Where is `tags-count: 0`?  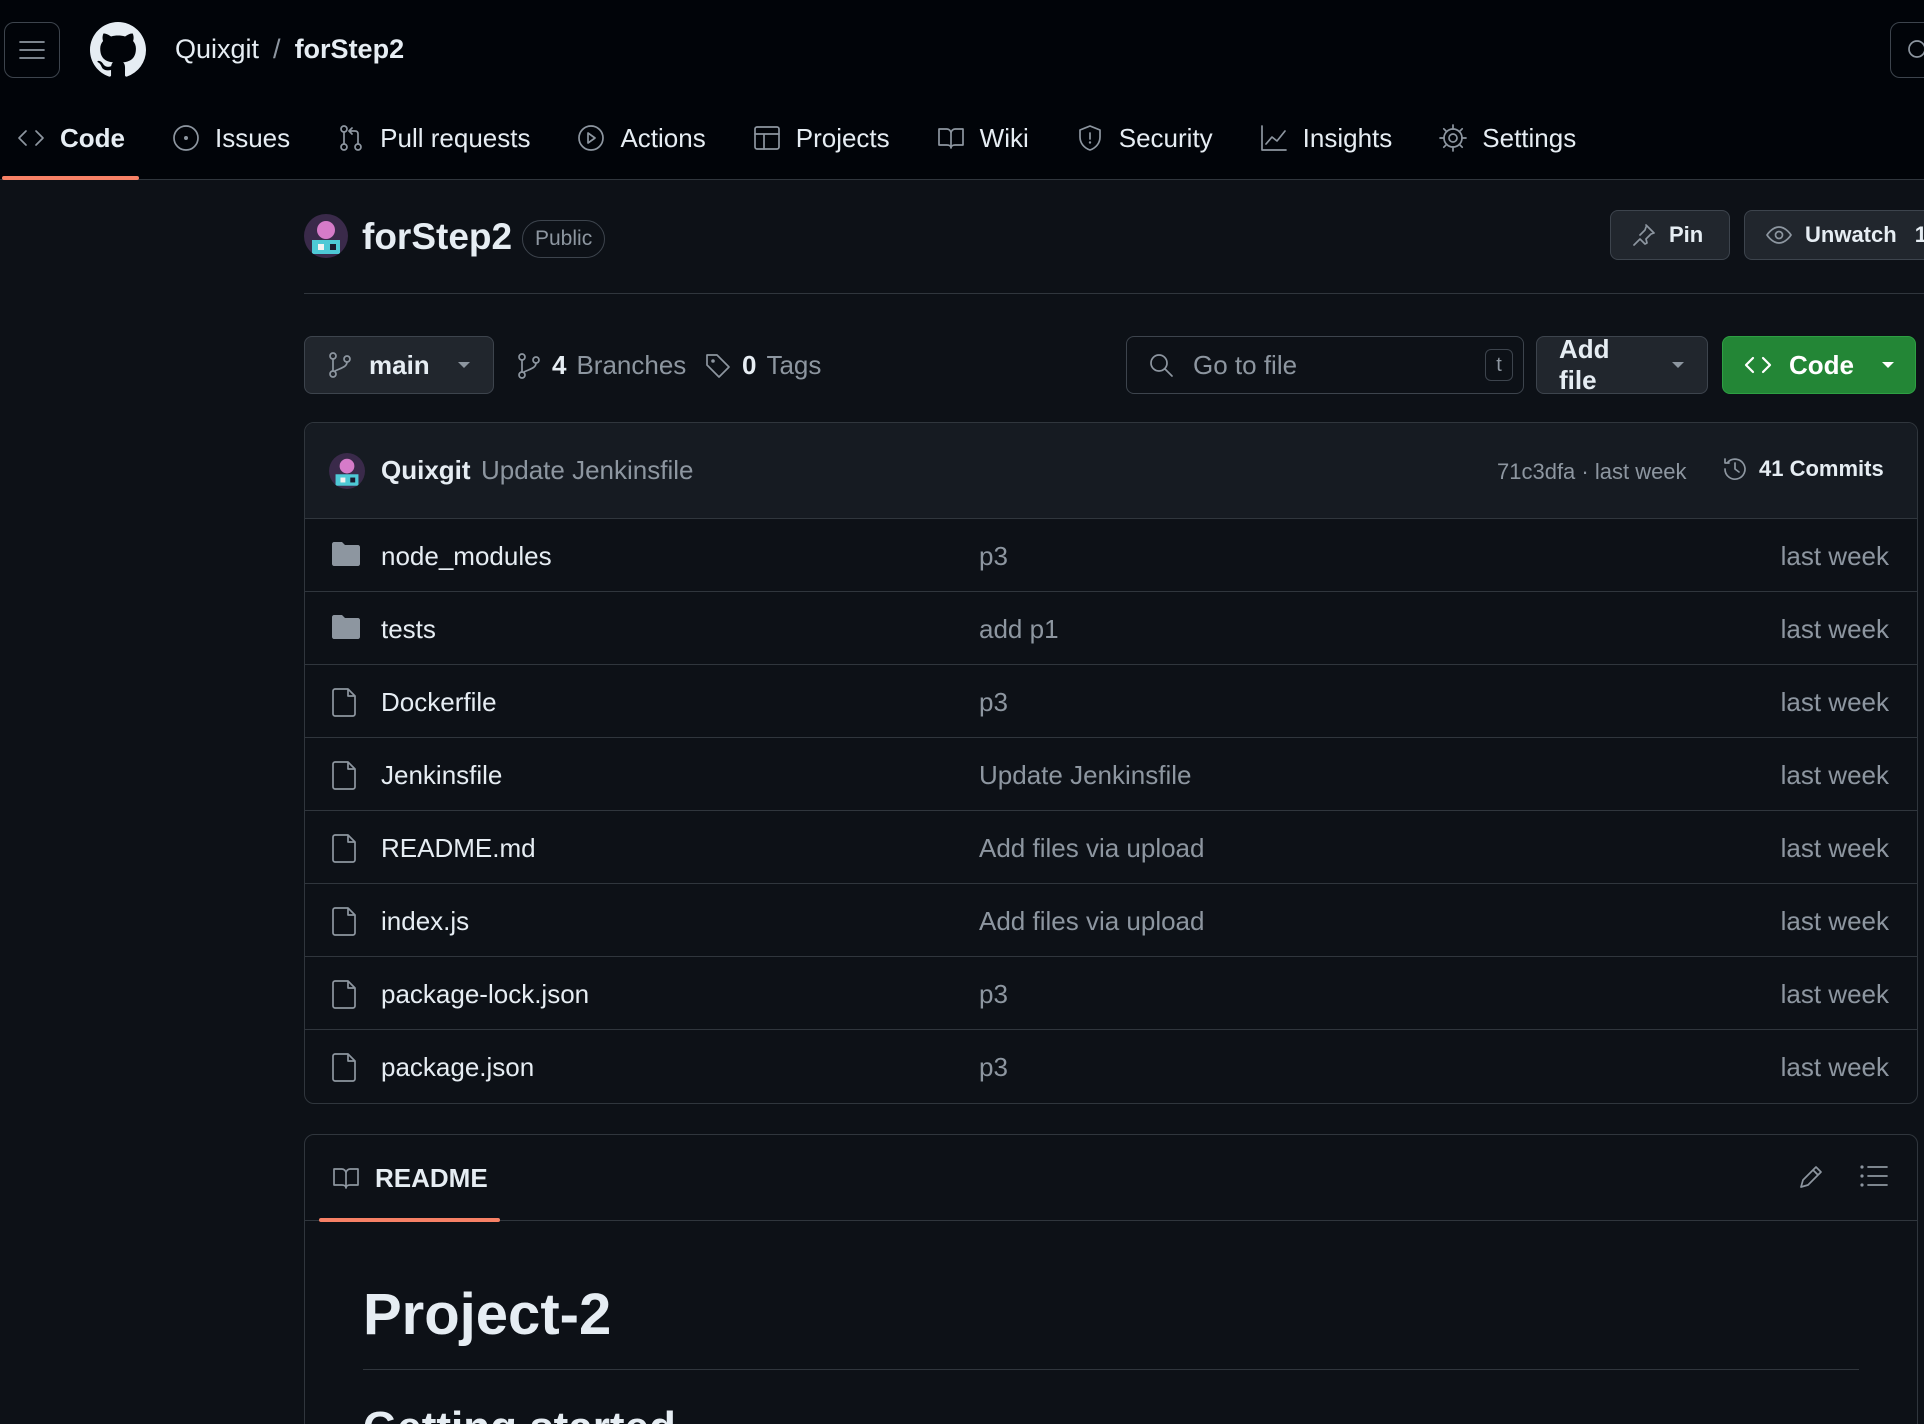 tags-count: 0 is located at coordinates (749, 365).